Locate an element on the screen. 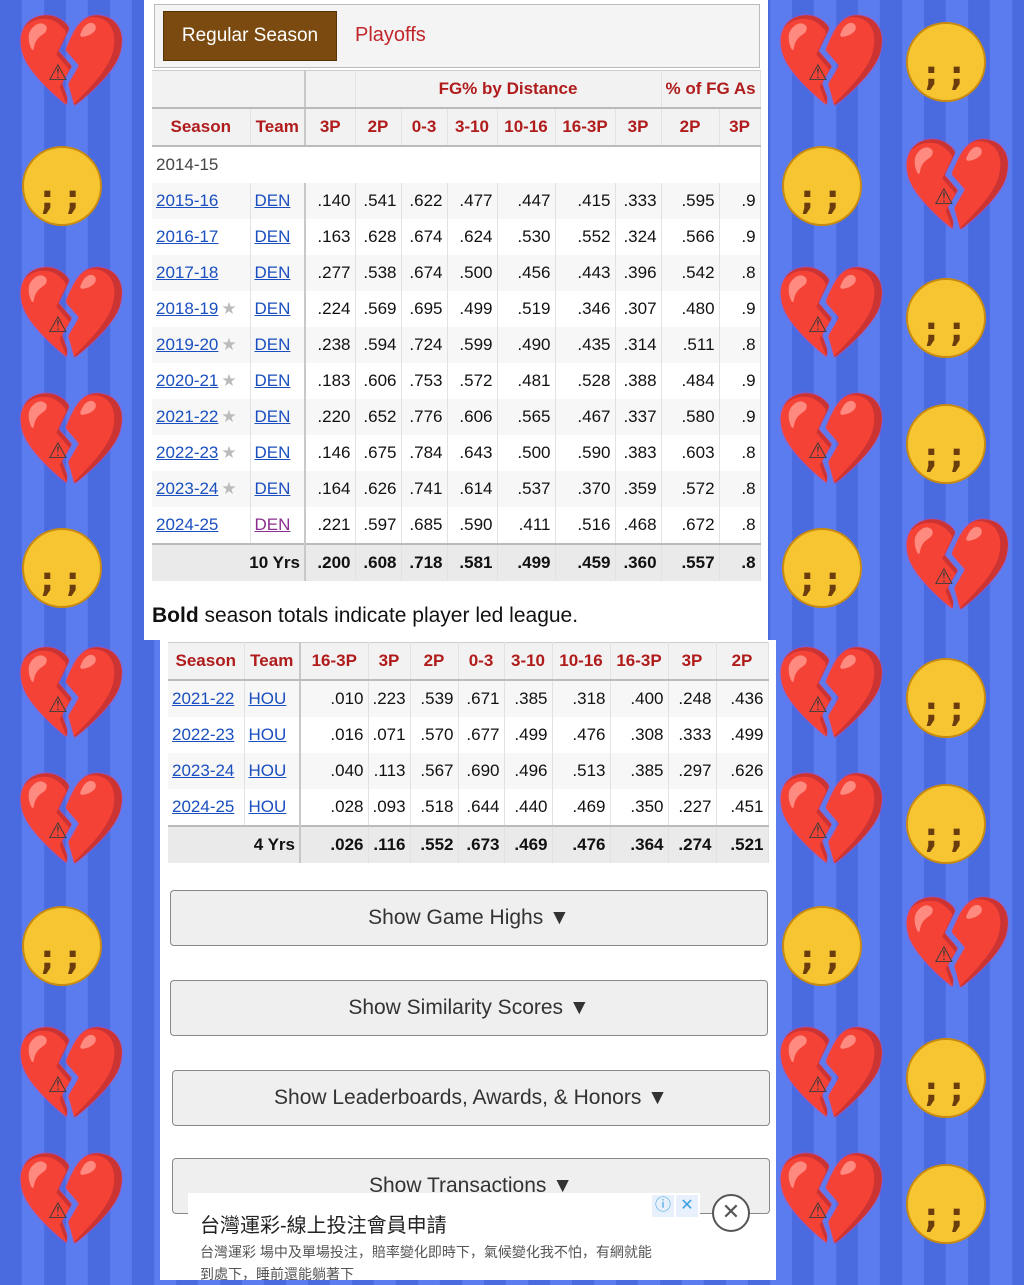 The width and height of the screenshot is (1024, 1285). total-stat-cell: .8 is located at coordinates (740, 562).